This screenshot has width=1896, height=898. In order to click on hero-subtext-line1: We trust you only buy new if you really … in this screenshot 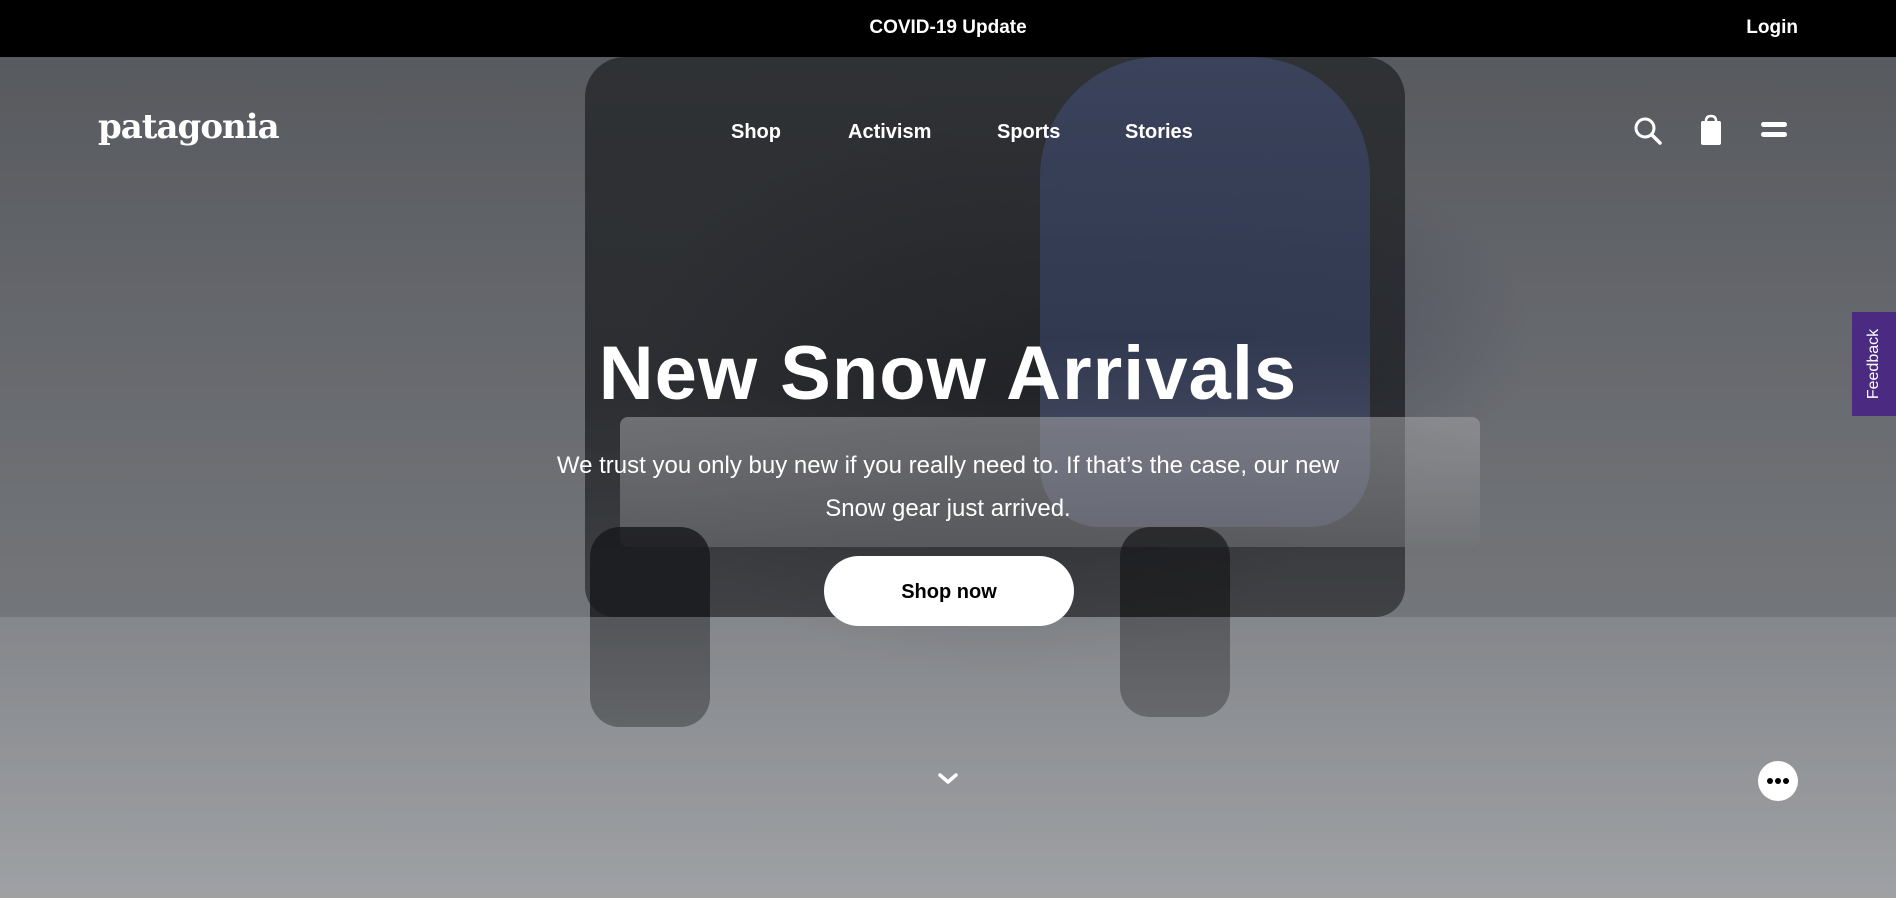, I will do `click(948, 465)`.